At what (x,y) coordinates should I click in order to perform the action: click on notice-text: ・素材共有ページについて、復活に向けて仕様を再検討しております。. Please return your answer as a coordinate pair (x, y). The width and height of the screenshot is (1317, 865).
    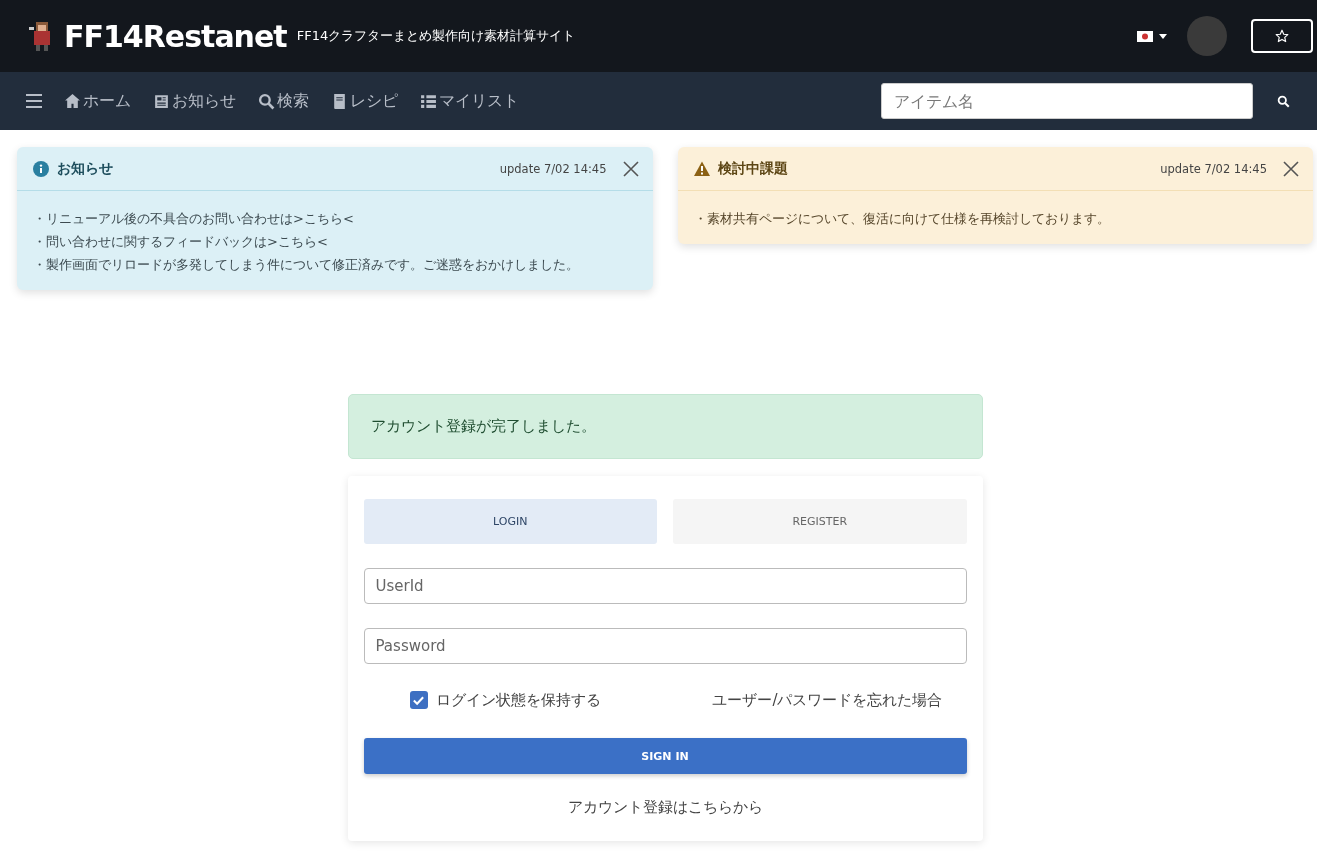
    Looking at the image, I should click on (902, 219).